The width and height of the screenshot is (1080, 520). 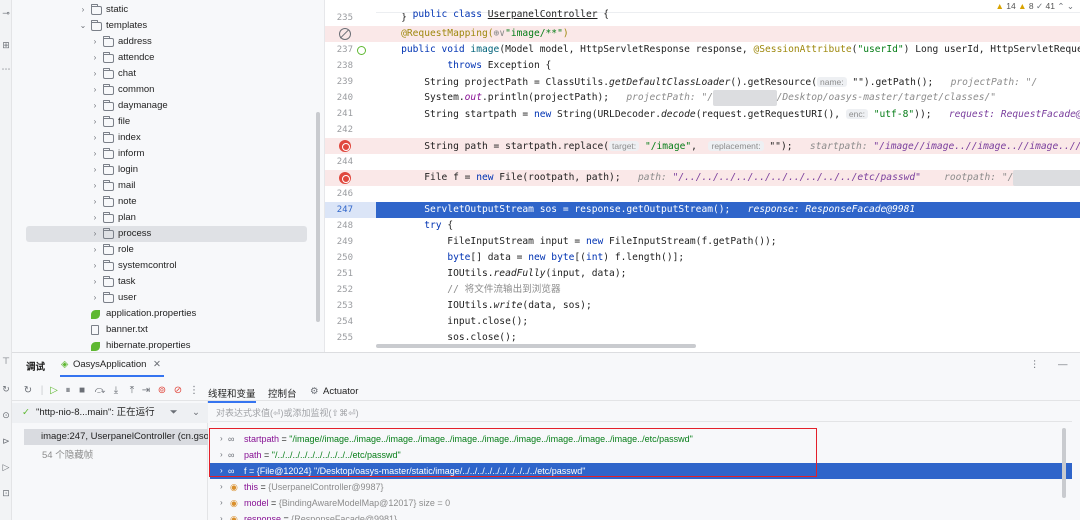 What do you see at coordinates (345, 178) in the screenshot?
I see `breakpoint-icon` at bounding box center [345, 178].